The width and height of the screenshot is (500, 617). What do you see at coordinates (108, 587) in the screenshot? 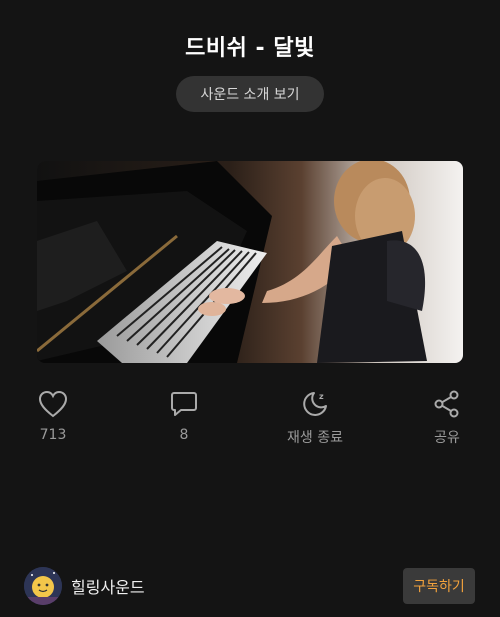
I see `channel-name: 힐링사운드` at bounding box center [108, 587].